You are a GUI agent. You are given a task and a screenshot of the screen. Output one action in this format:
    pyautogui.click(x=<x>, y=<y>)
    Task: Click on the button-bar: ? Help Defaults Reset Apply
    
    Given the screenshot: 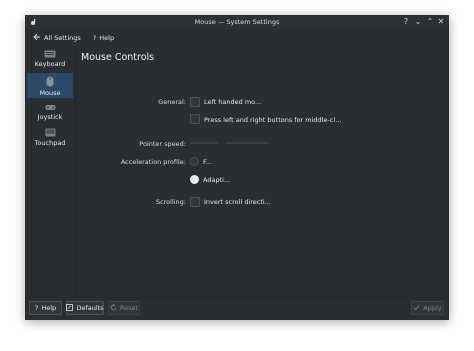 What is the action you would take?
    pyautogui.click(x=237, y=308)
    